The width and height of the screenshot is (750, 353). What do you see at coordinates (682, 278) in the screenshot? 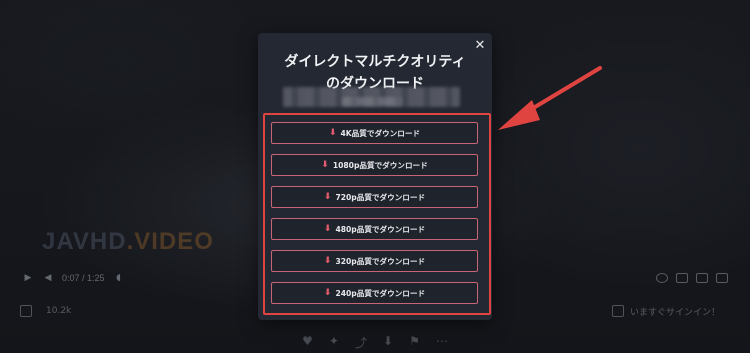
I see `captions-icon` at bounding box center [682, 278].